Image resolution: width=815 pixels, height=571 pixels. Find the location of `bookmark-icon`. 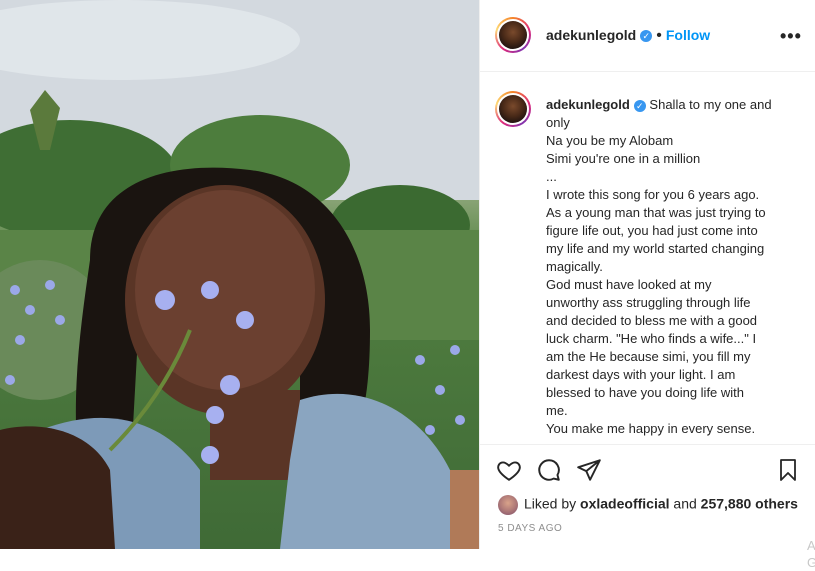

bookmark-icon is located at coordinates (788, 472).